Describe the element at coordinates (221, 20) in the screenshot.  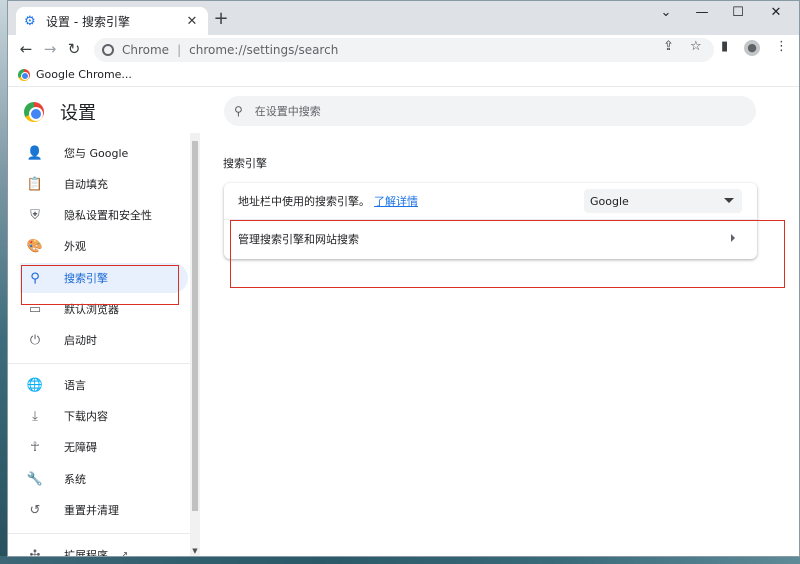
I see `new-tab-button: +` at that location.